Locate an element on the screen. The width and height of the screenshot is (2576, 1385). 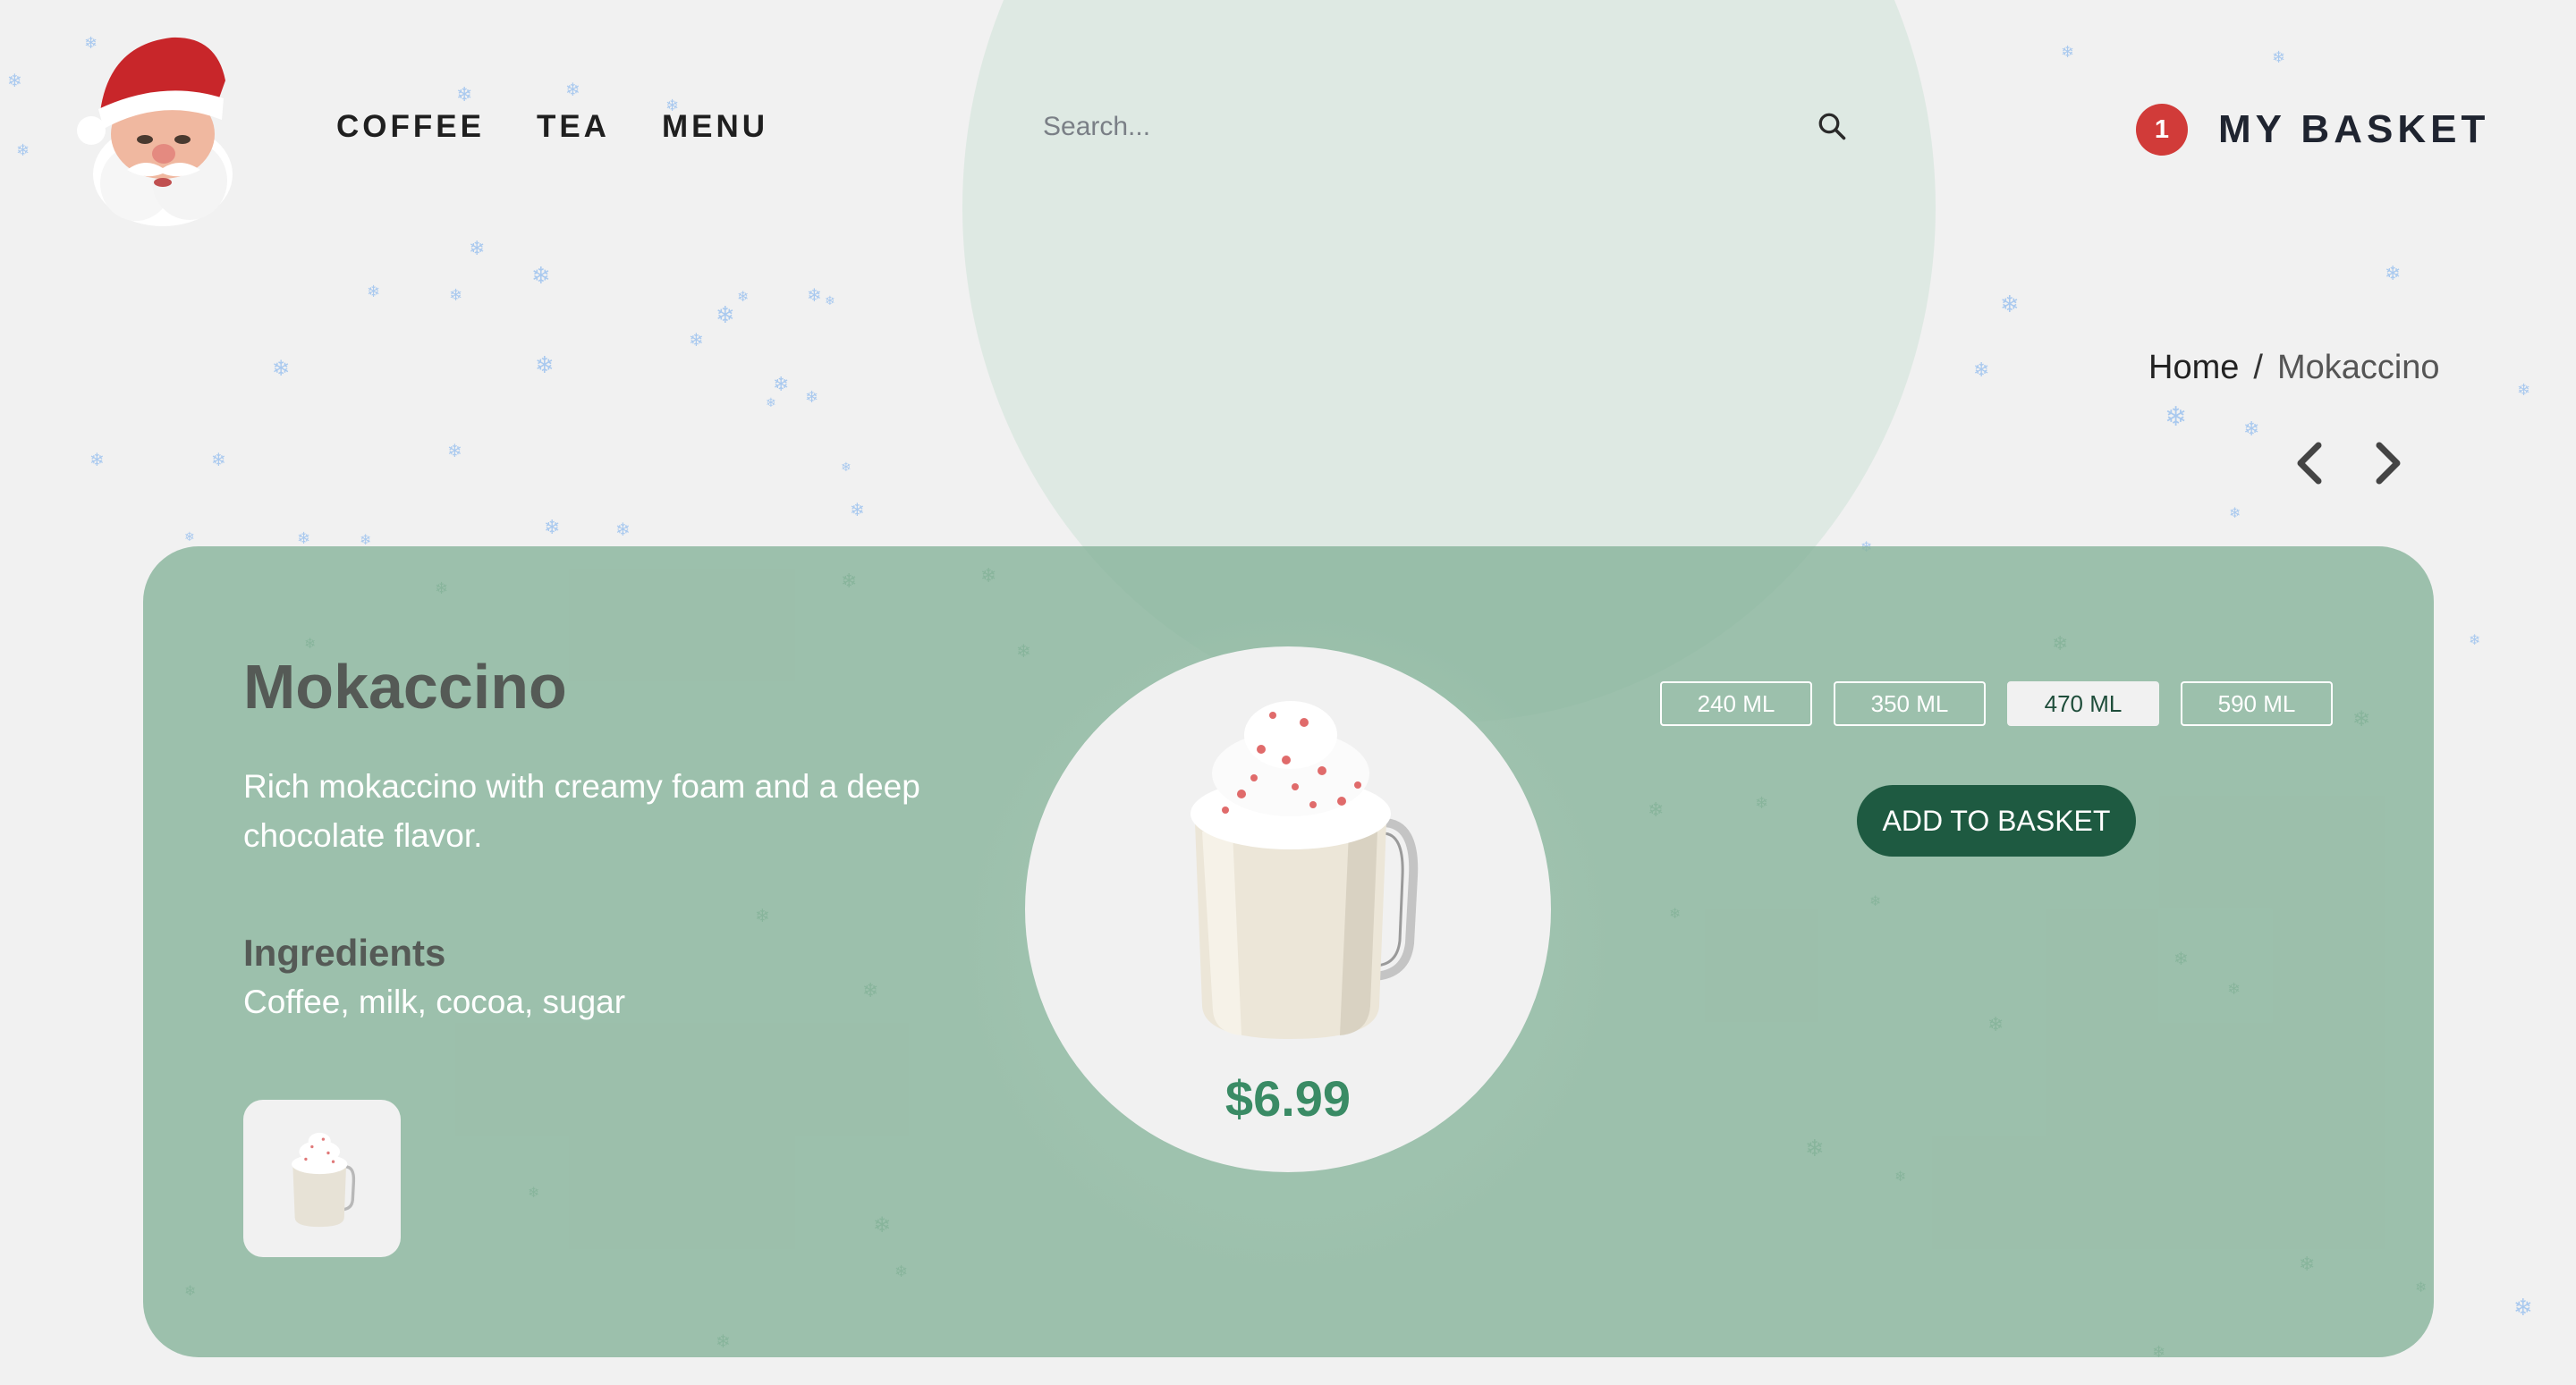
mug-thumbnail-icon is located at coordinates (324, 1180).